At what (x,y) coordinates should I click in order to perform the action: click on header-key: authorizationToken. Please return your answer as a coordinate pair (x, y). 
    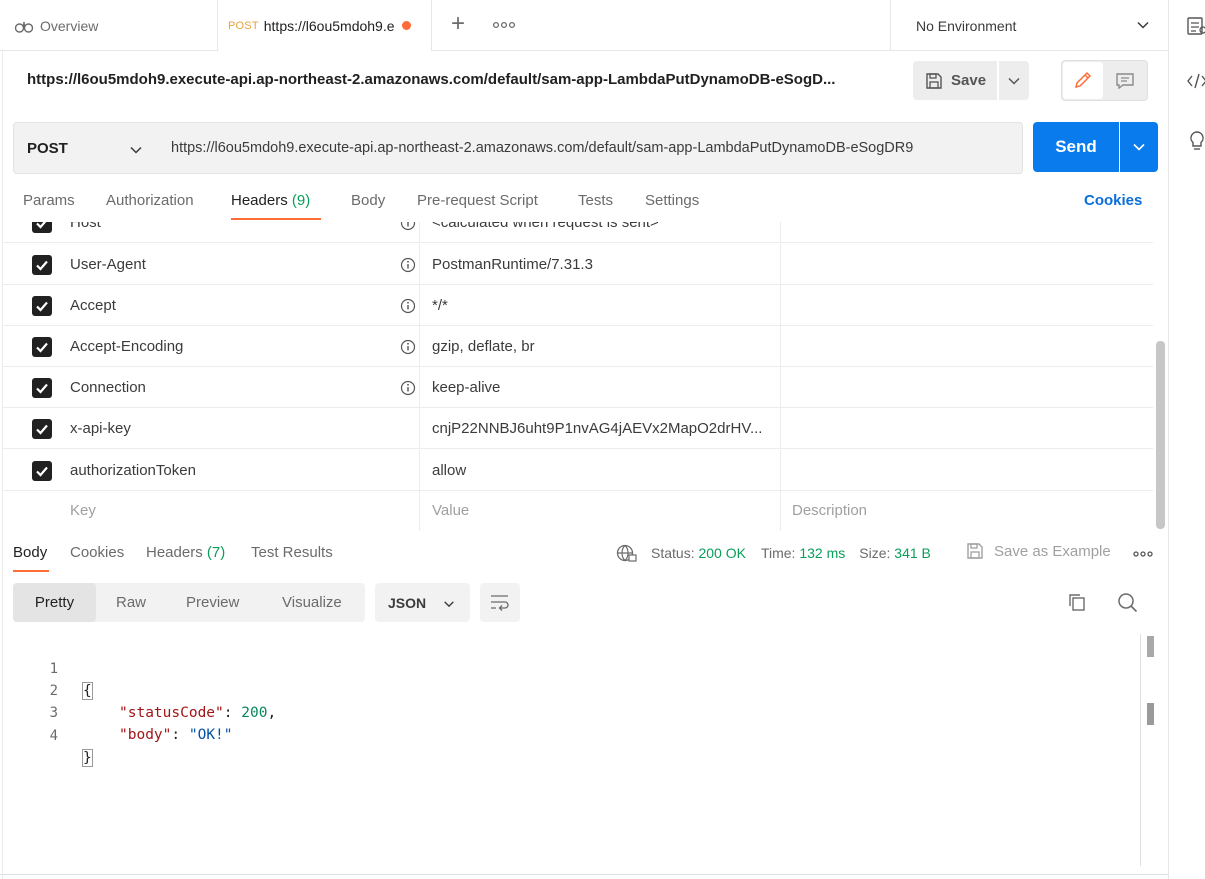
    Looking at the image, I should click on (230, 470).